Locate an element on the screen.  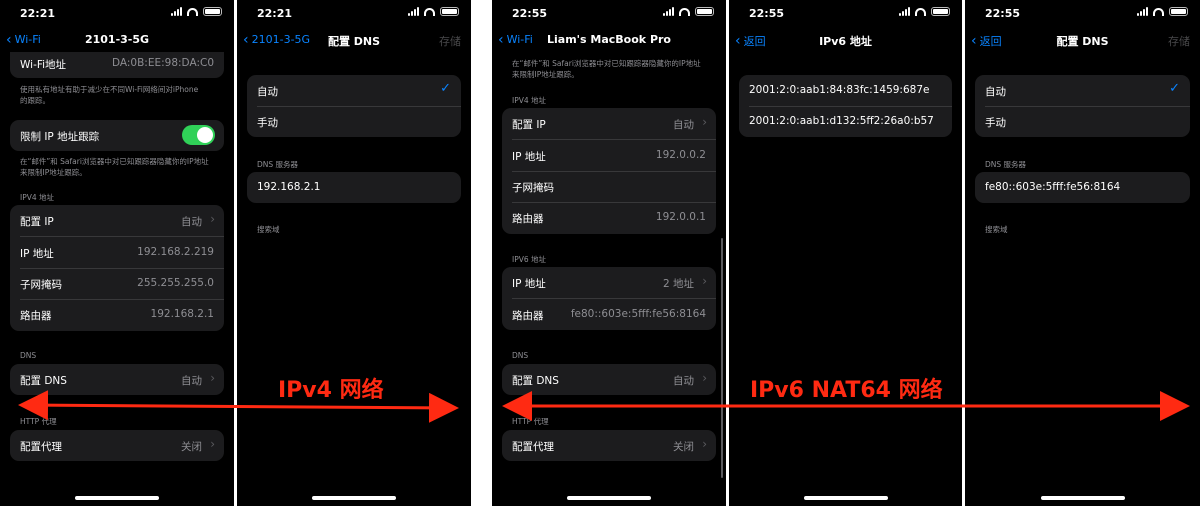
ipv4-arrow is located at coordinates (238, 406).